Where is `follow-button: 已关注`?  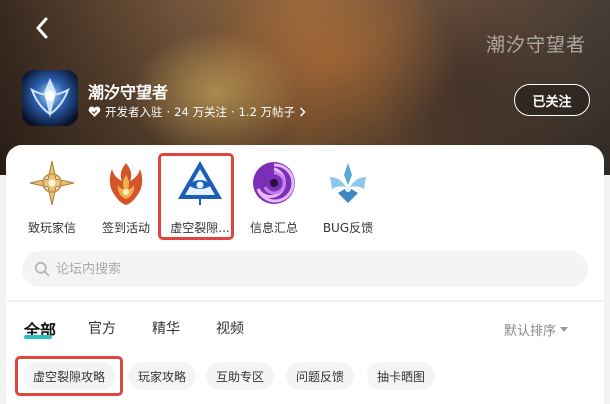 follow-button: 已关注 is located at coordinates (552, 100).